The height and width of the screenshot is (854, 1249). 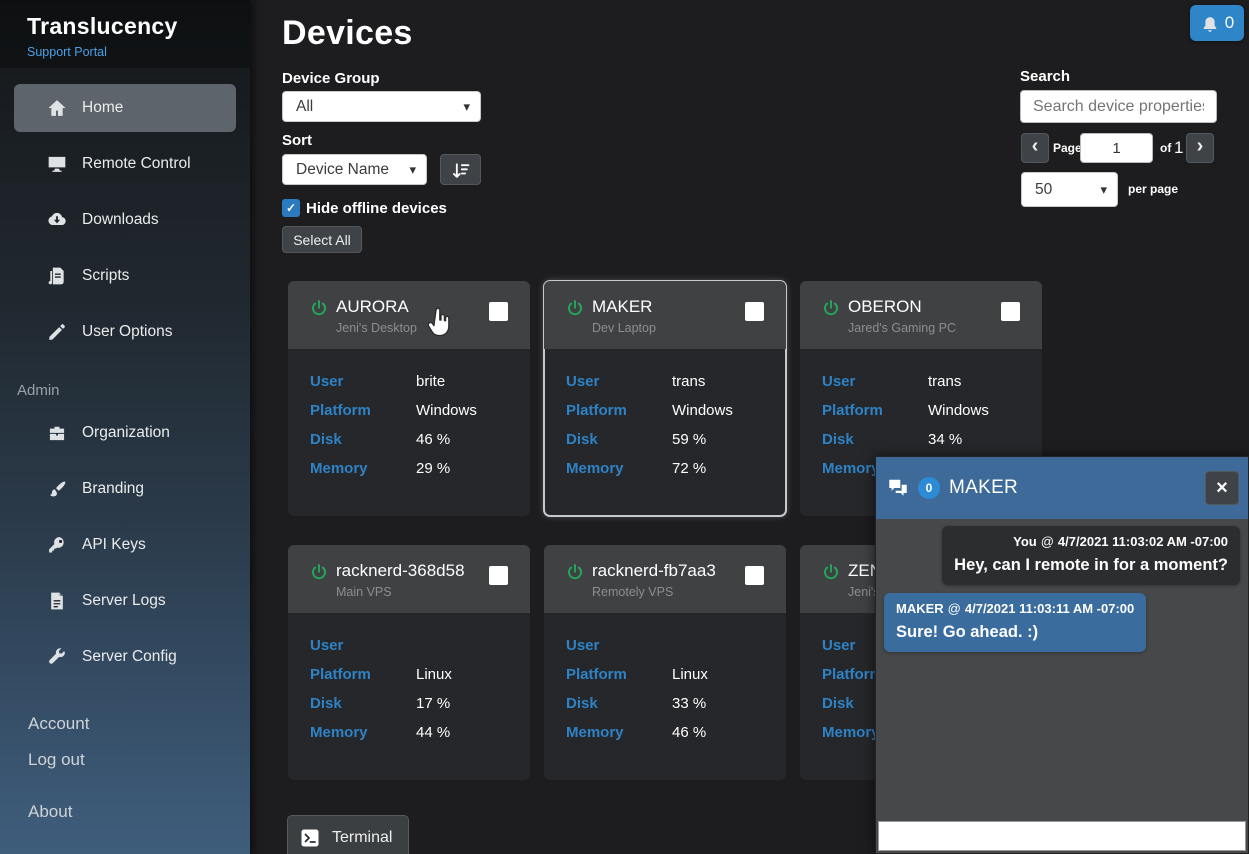 What do you see at coordinates (376, 208) in the screenshot?
I see `hide-offline-label: Hide offline devices` at bounding box center [376, 208].